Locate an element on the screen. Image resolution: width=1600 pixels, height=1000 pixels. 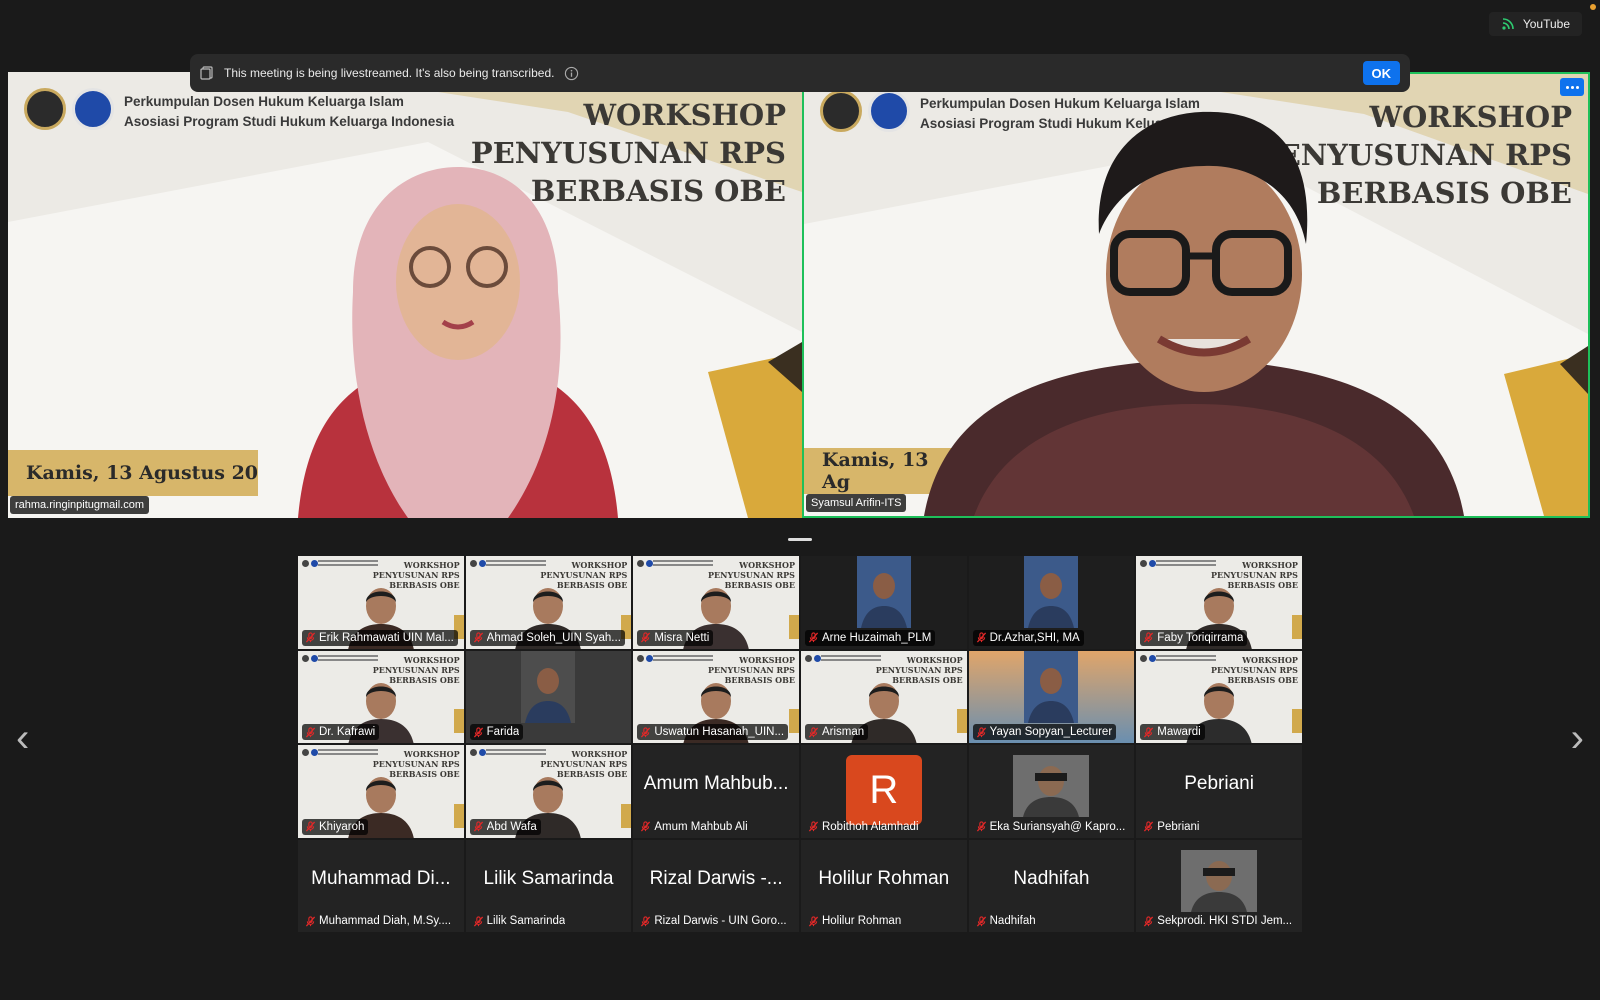
participant-photo is located at coordinates (1219, 880).